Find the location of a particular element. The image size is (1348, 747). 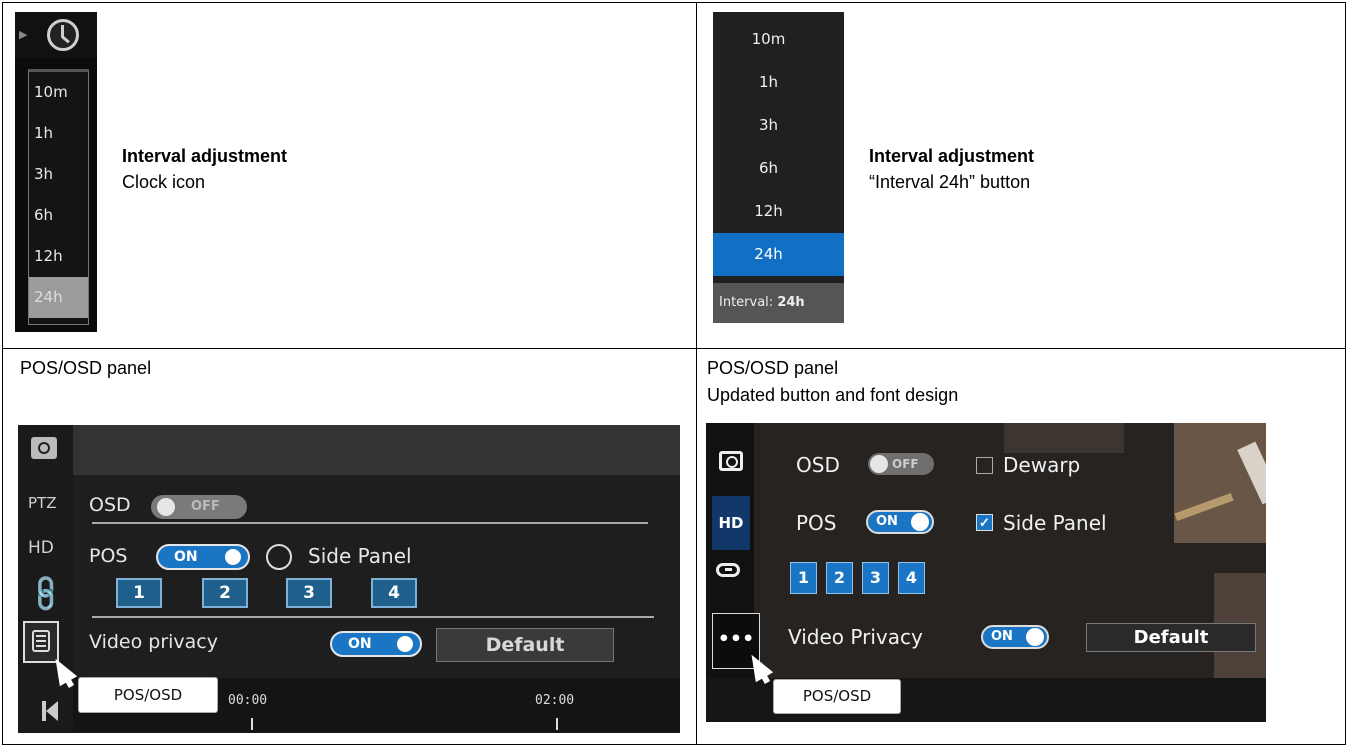

panel-sidebar: PTZ HD 🔗 is located at coordinates (45, 579).